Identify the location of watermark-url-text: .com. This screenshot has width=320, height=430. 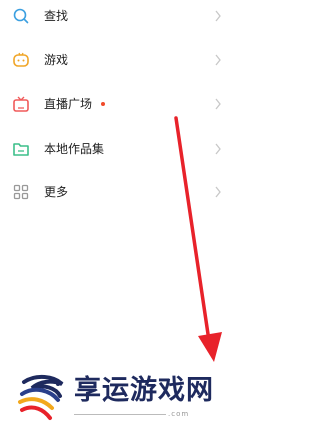
(179, 414).